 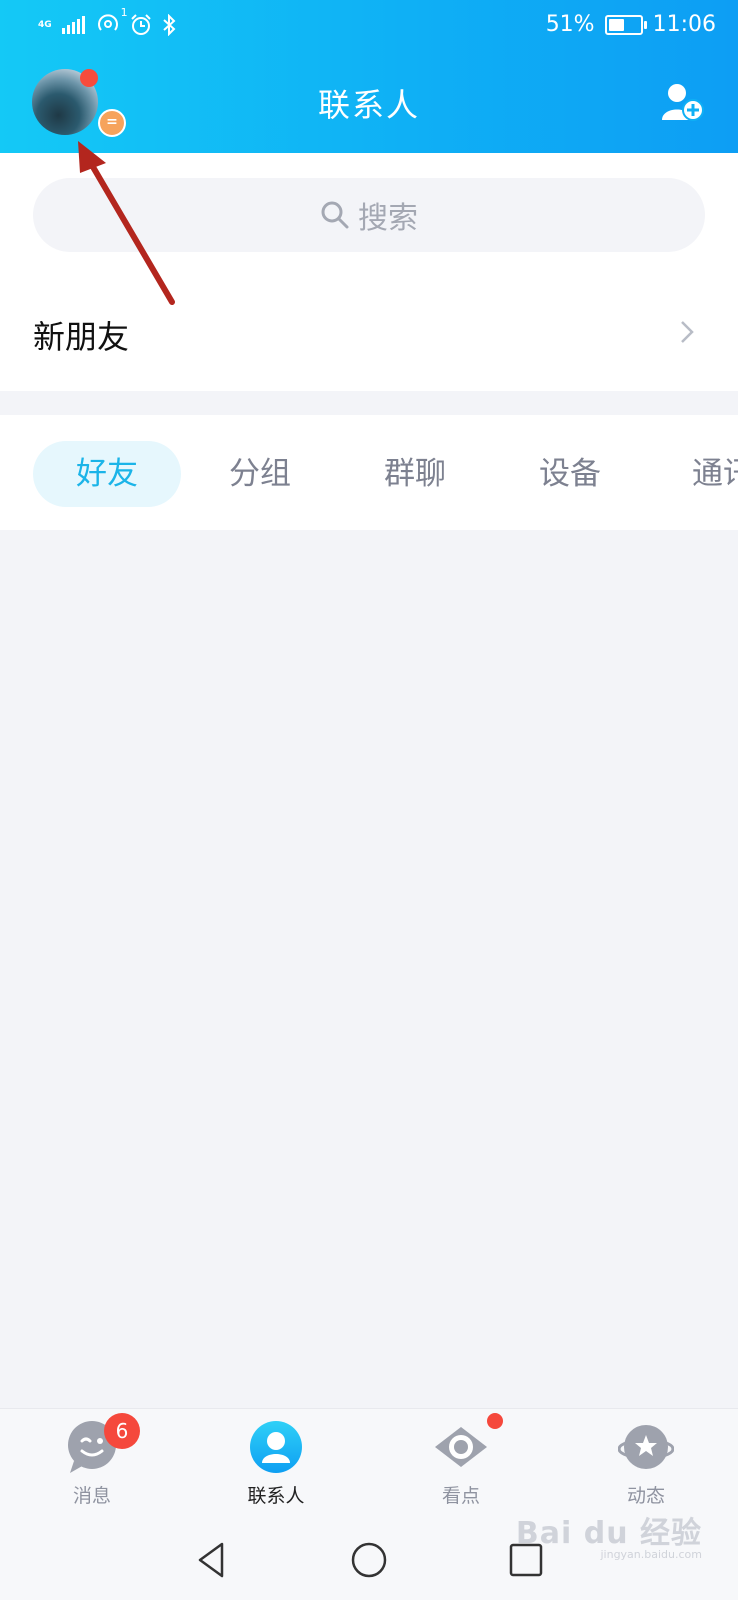 What do you see at coordinates (81, 337) in the screenshot?
I see `new-friends-label: 新朋友` at bounding box center [81, 337].